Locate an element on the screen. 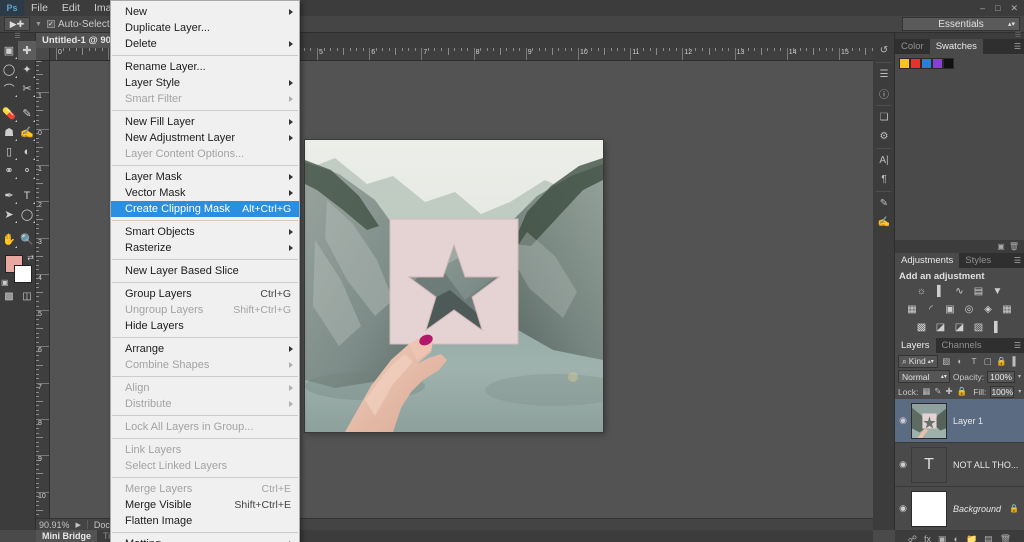 This screenshot has width=1024, height=542. table-row: ◉ Background 🔒 is located at coordinates (959, 509).